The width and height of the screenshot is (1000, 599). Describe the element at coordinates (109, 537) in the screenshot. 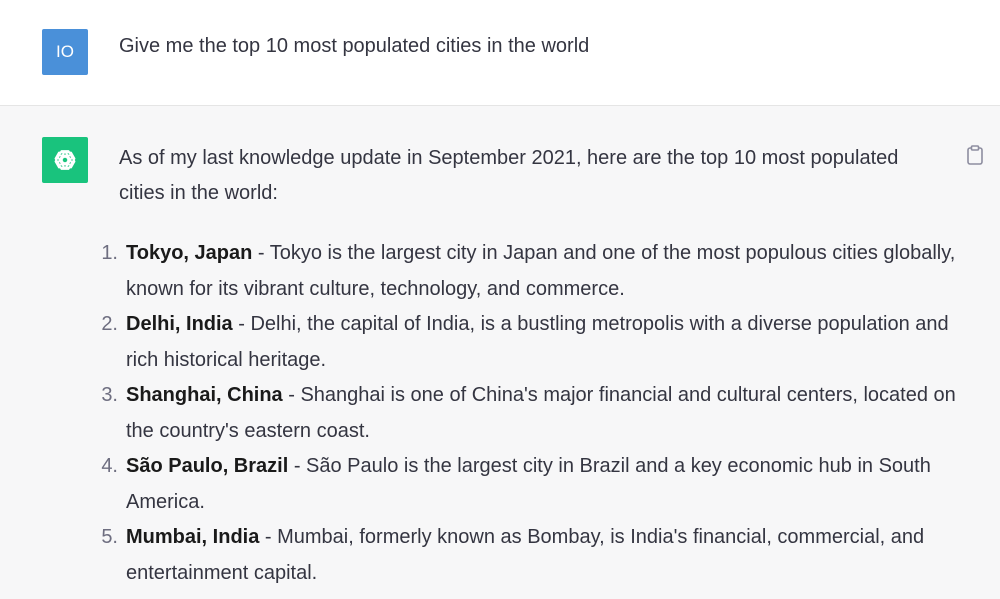

I see `list-item-number: 5.` at that location.